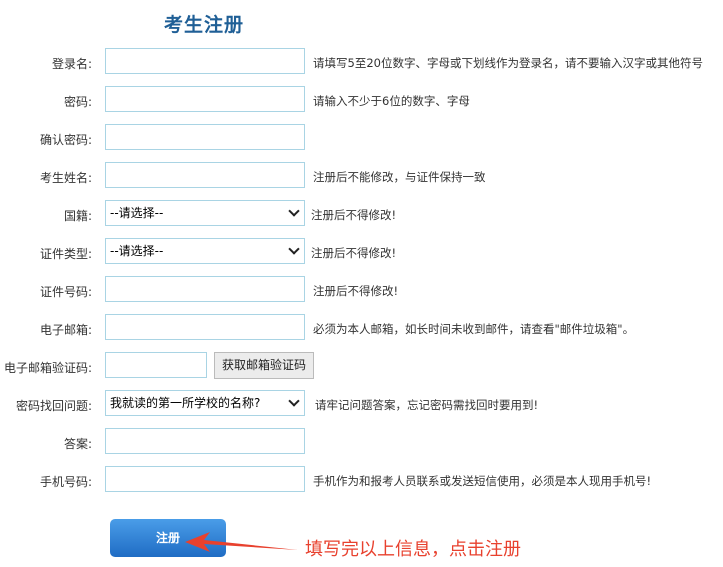  What do you see at coordinates (205, 327) in the screenshot?
I see `email-input` at bounding box center [205, 327].